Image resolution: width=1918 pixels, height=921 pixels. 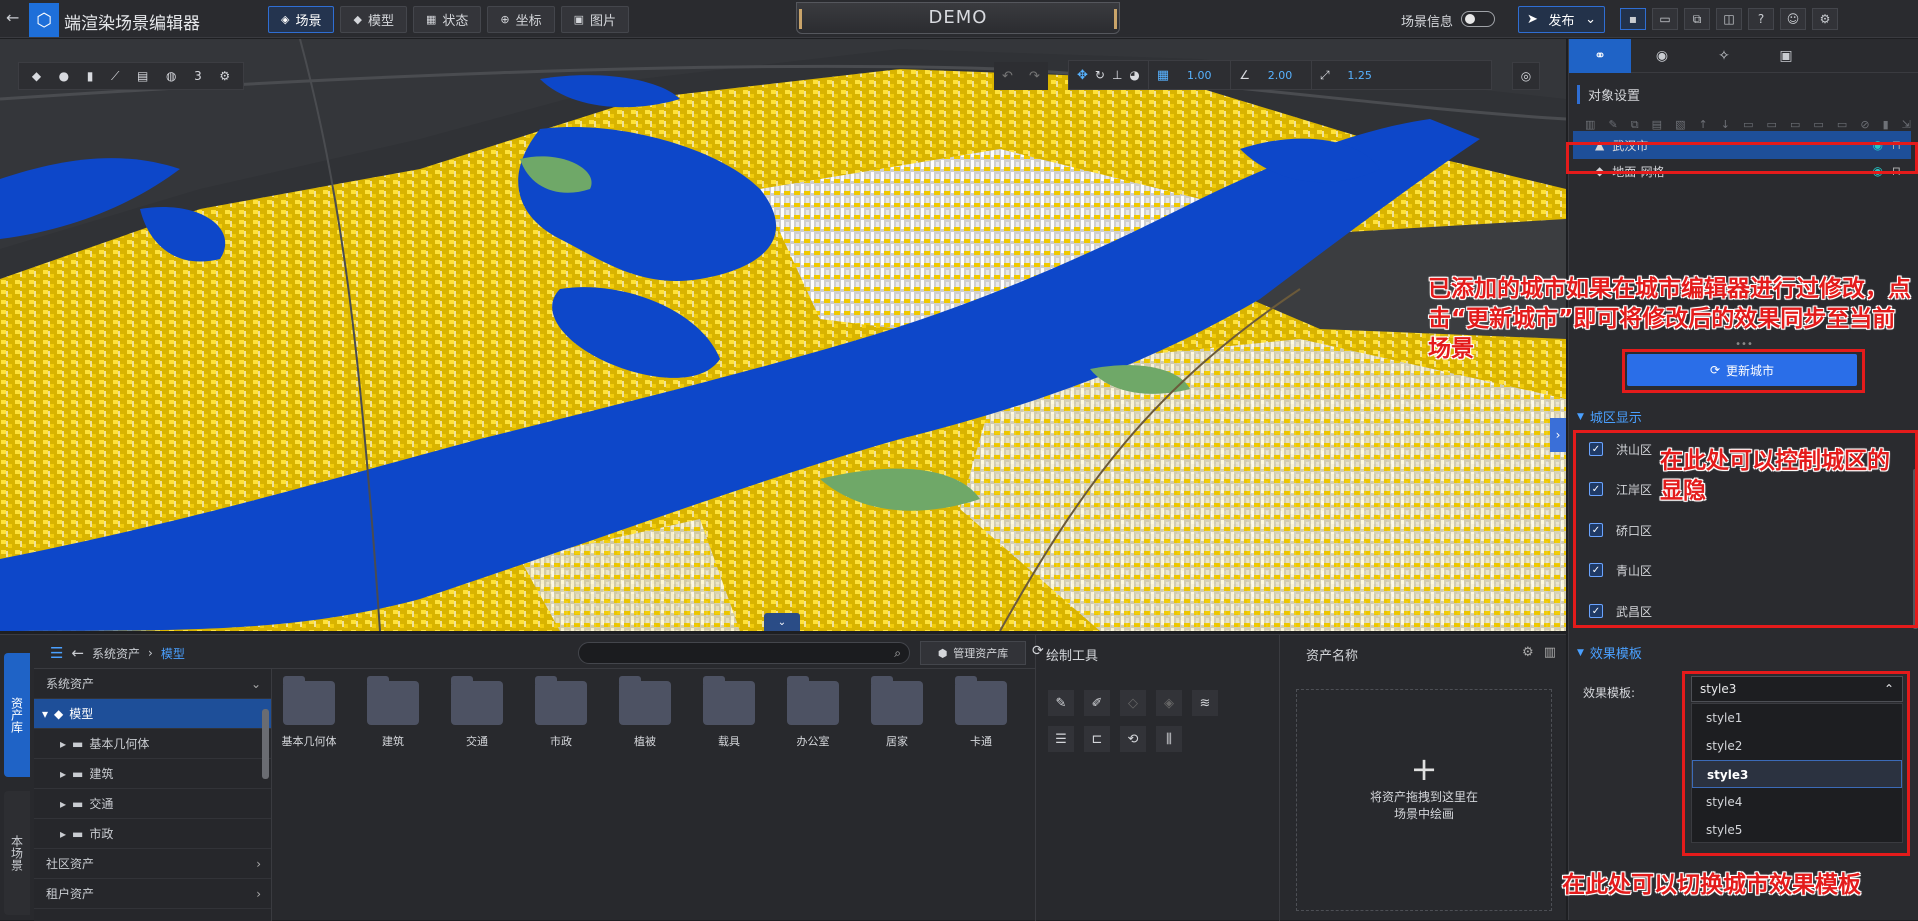 What do you see at coordinates (1662, 56) in the screenshot?
I see `light-tab-icon: ◉` at bounding box center [1662, 56].